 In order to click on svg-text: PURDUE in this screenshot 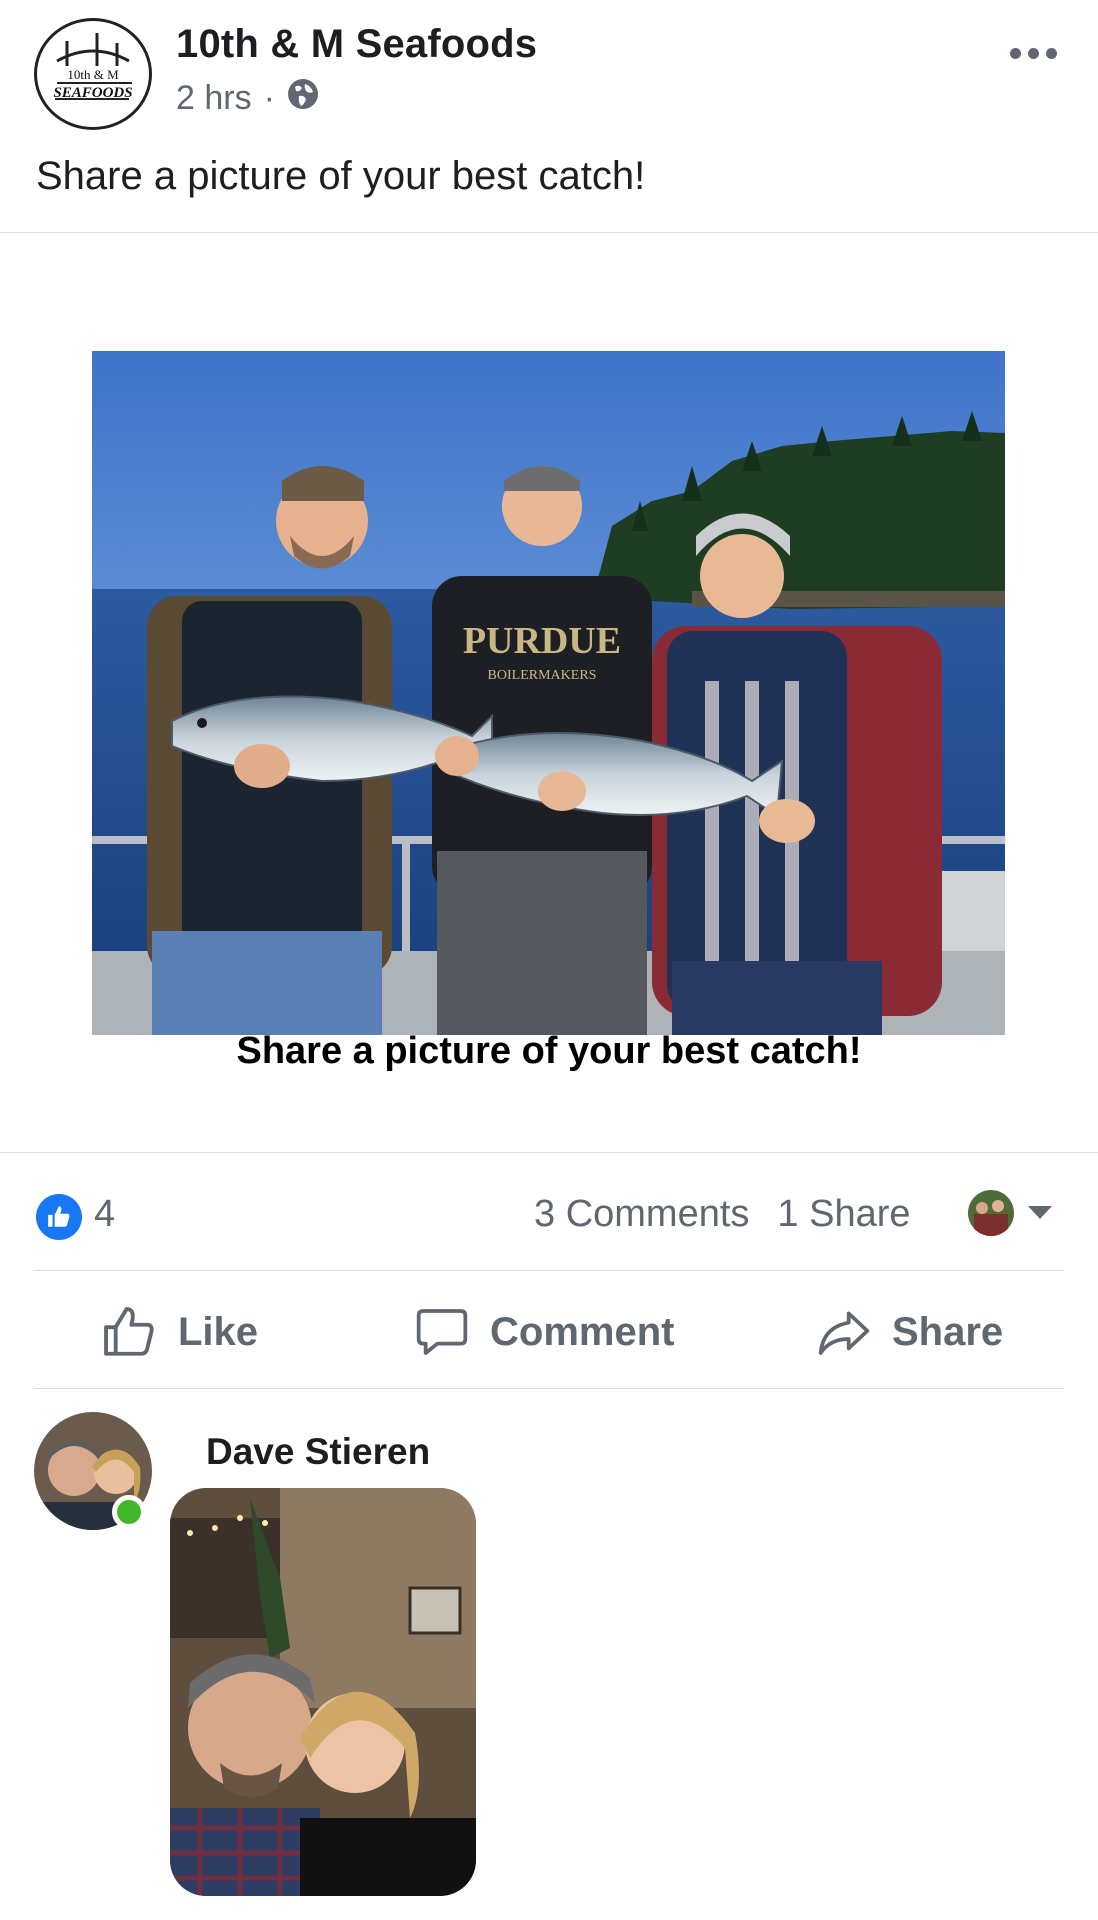, I will do `click(542, 641)`.